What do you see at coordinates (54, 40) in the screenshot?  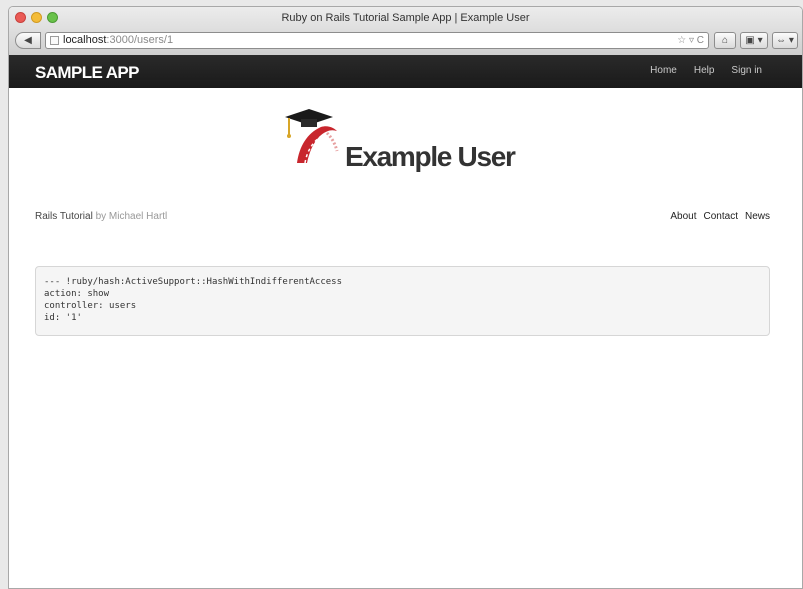 I see `page-icon` at bounding box center [54, 40].